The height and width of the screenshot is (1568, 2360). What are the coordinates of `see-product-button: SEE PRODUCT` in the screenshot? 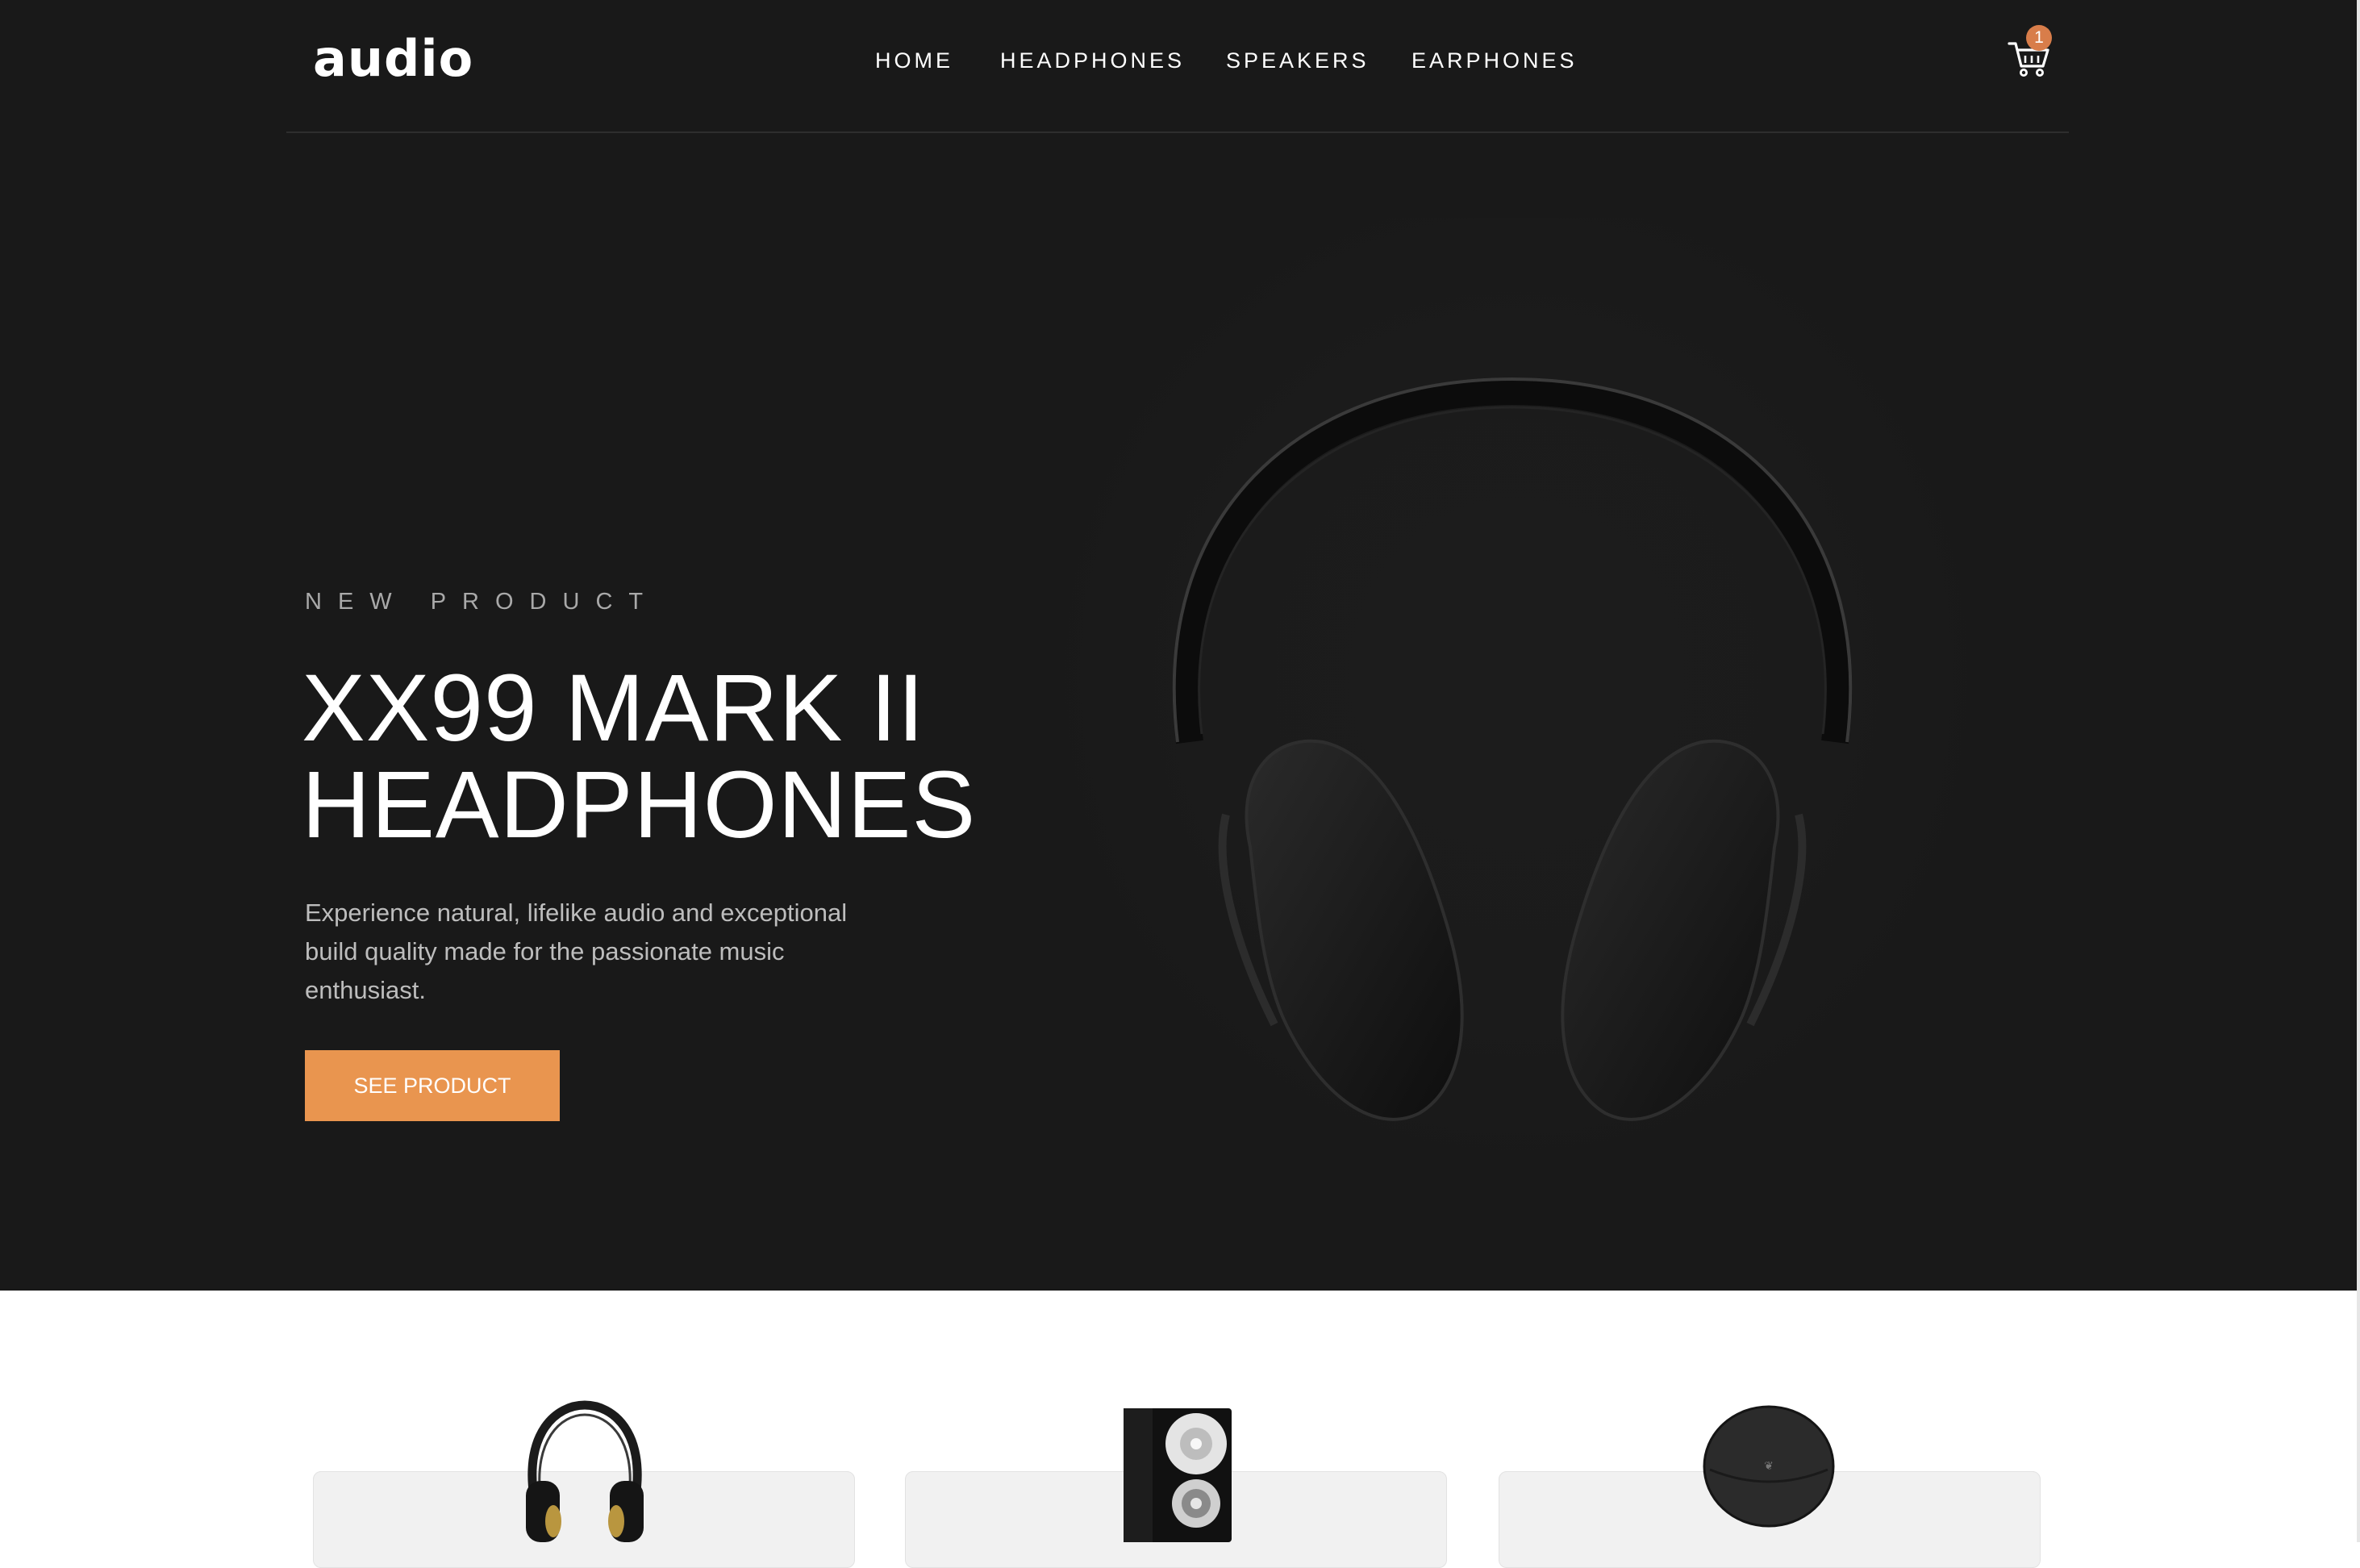 It's located at (432, 1085).